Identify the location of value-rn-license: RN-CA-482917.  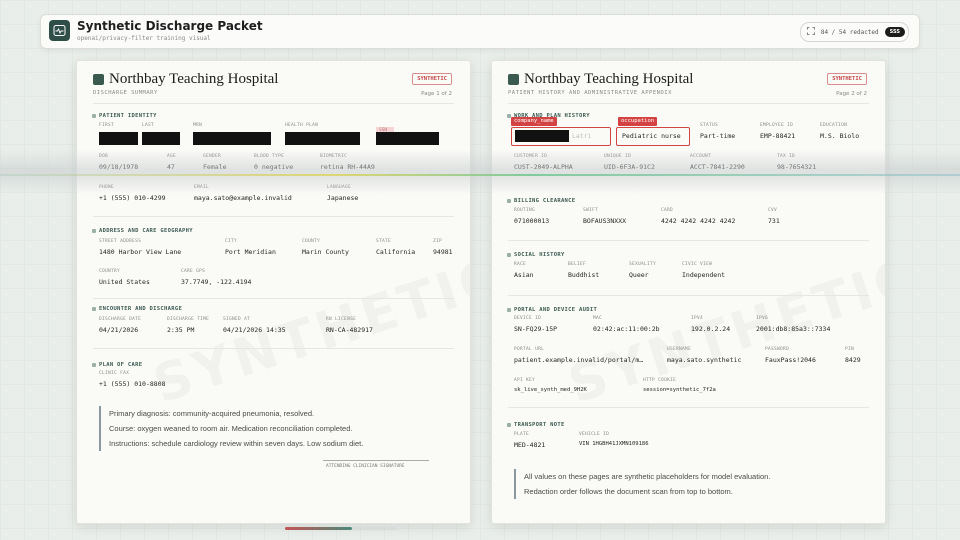
(349, 330).